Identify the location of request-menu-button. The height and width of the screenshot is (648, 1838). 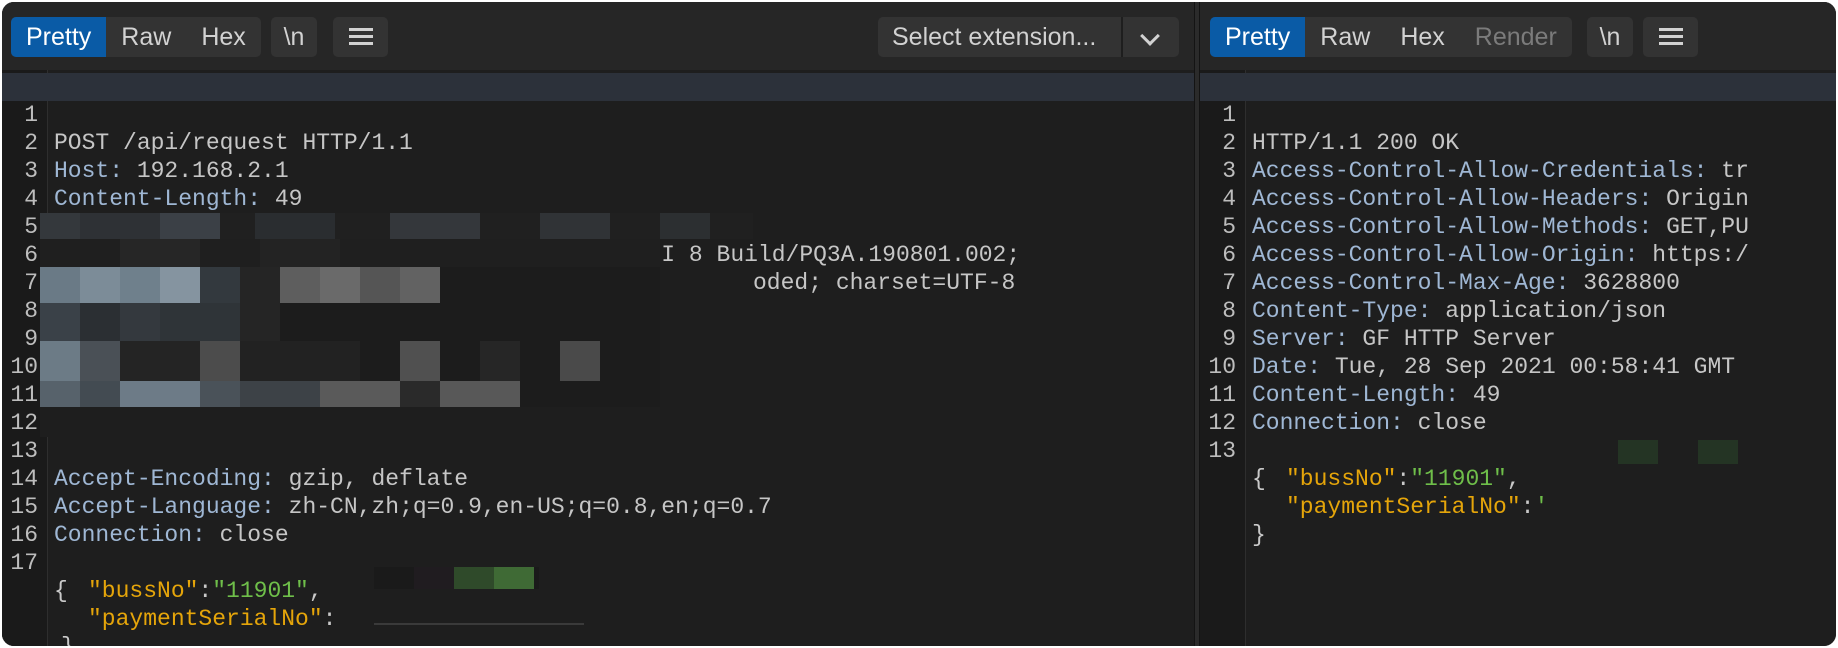
(360, 37).